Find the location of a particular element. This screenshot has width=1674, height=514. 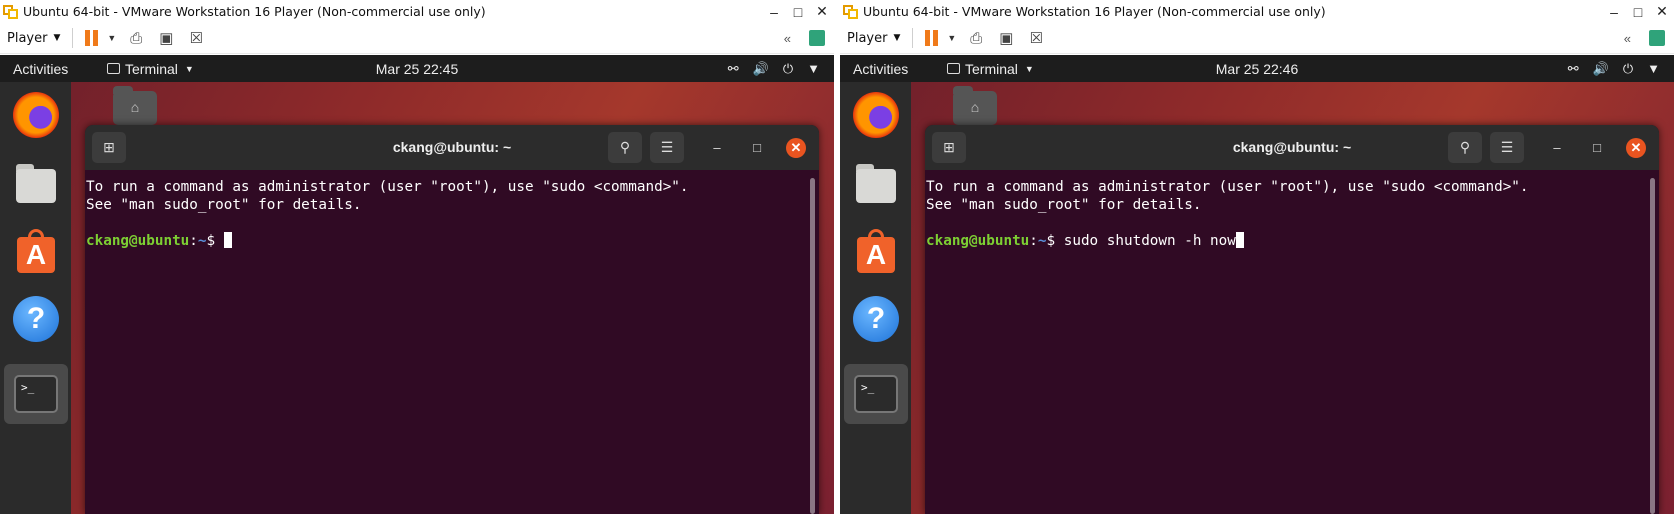

terminal-header-bar: ⊞ ckang@ubuntu: ~ ⚲ ☰ – □ ✕ is located at coordinates (1292, 147).